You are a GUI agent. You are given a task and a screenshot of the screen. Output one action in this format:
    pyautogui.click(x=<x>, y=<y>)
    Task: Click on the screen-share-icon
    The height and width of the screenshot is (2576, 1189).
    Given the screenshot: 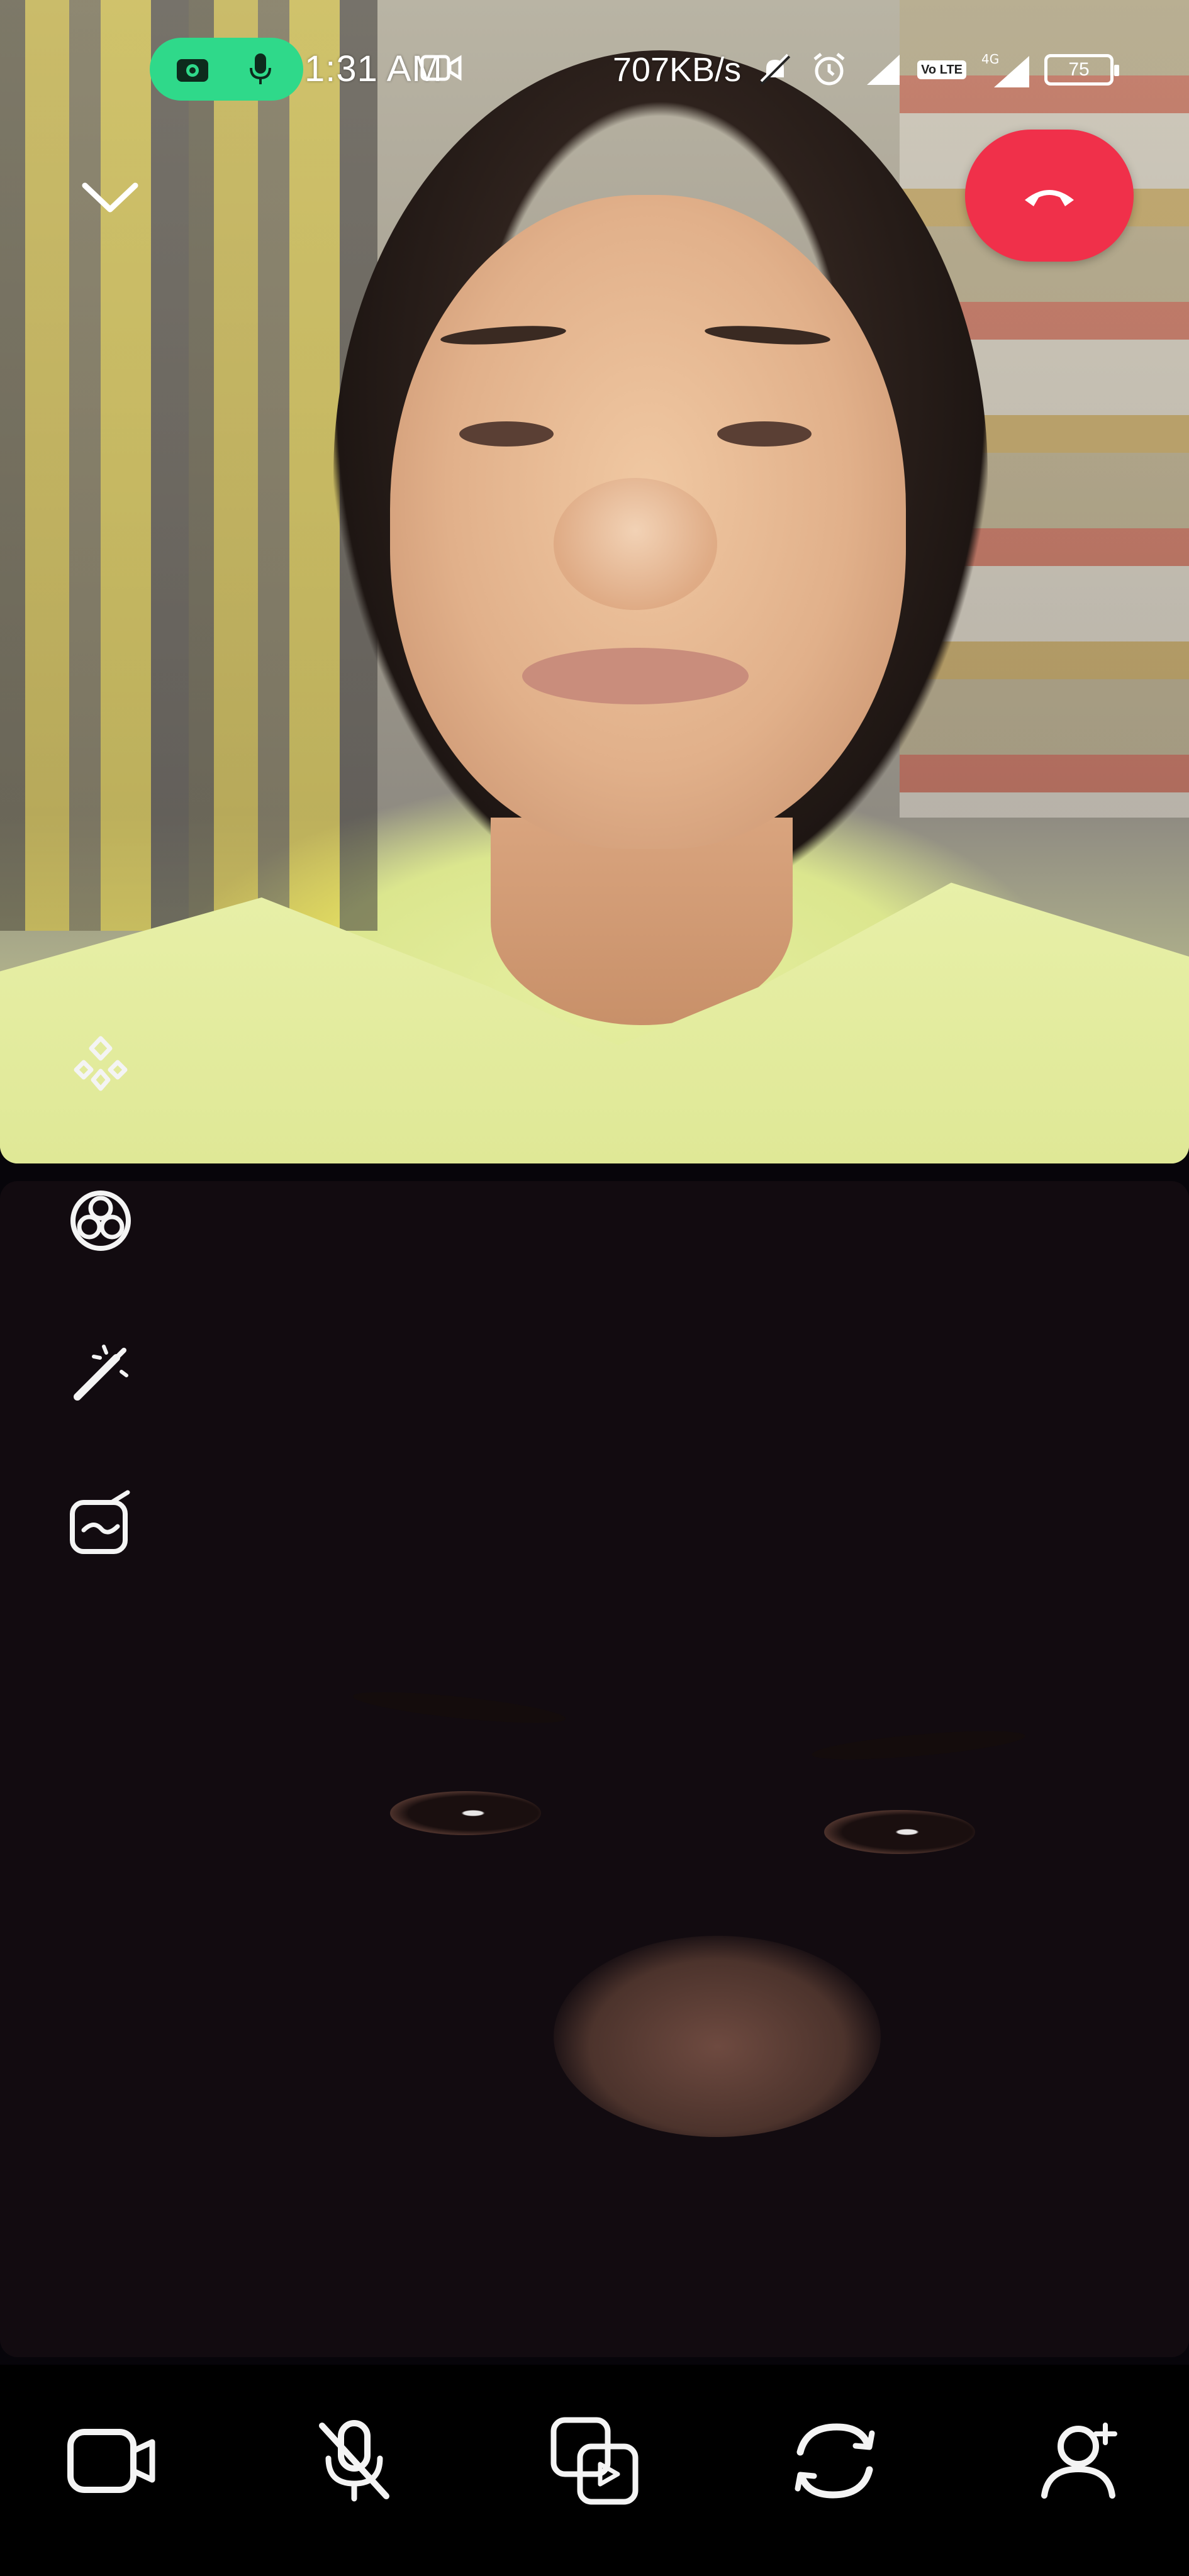 What is the action you would take?
    pyautogui.click(x=594, y=2462)
    